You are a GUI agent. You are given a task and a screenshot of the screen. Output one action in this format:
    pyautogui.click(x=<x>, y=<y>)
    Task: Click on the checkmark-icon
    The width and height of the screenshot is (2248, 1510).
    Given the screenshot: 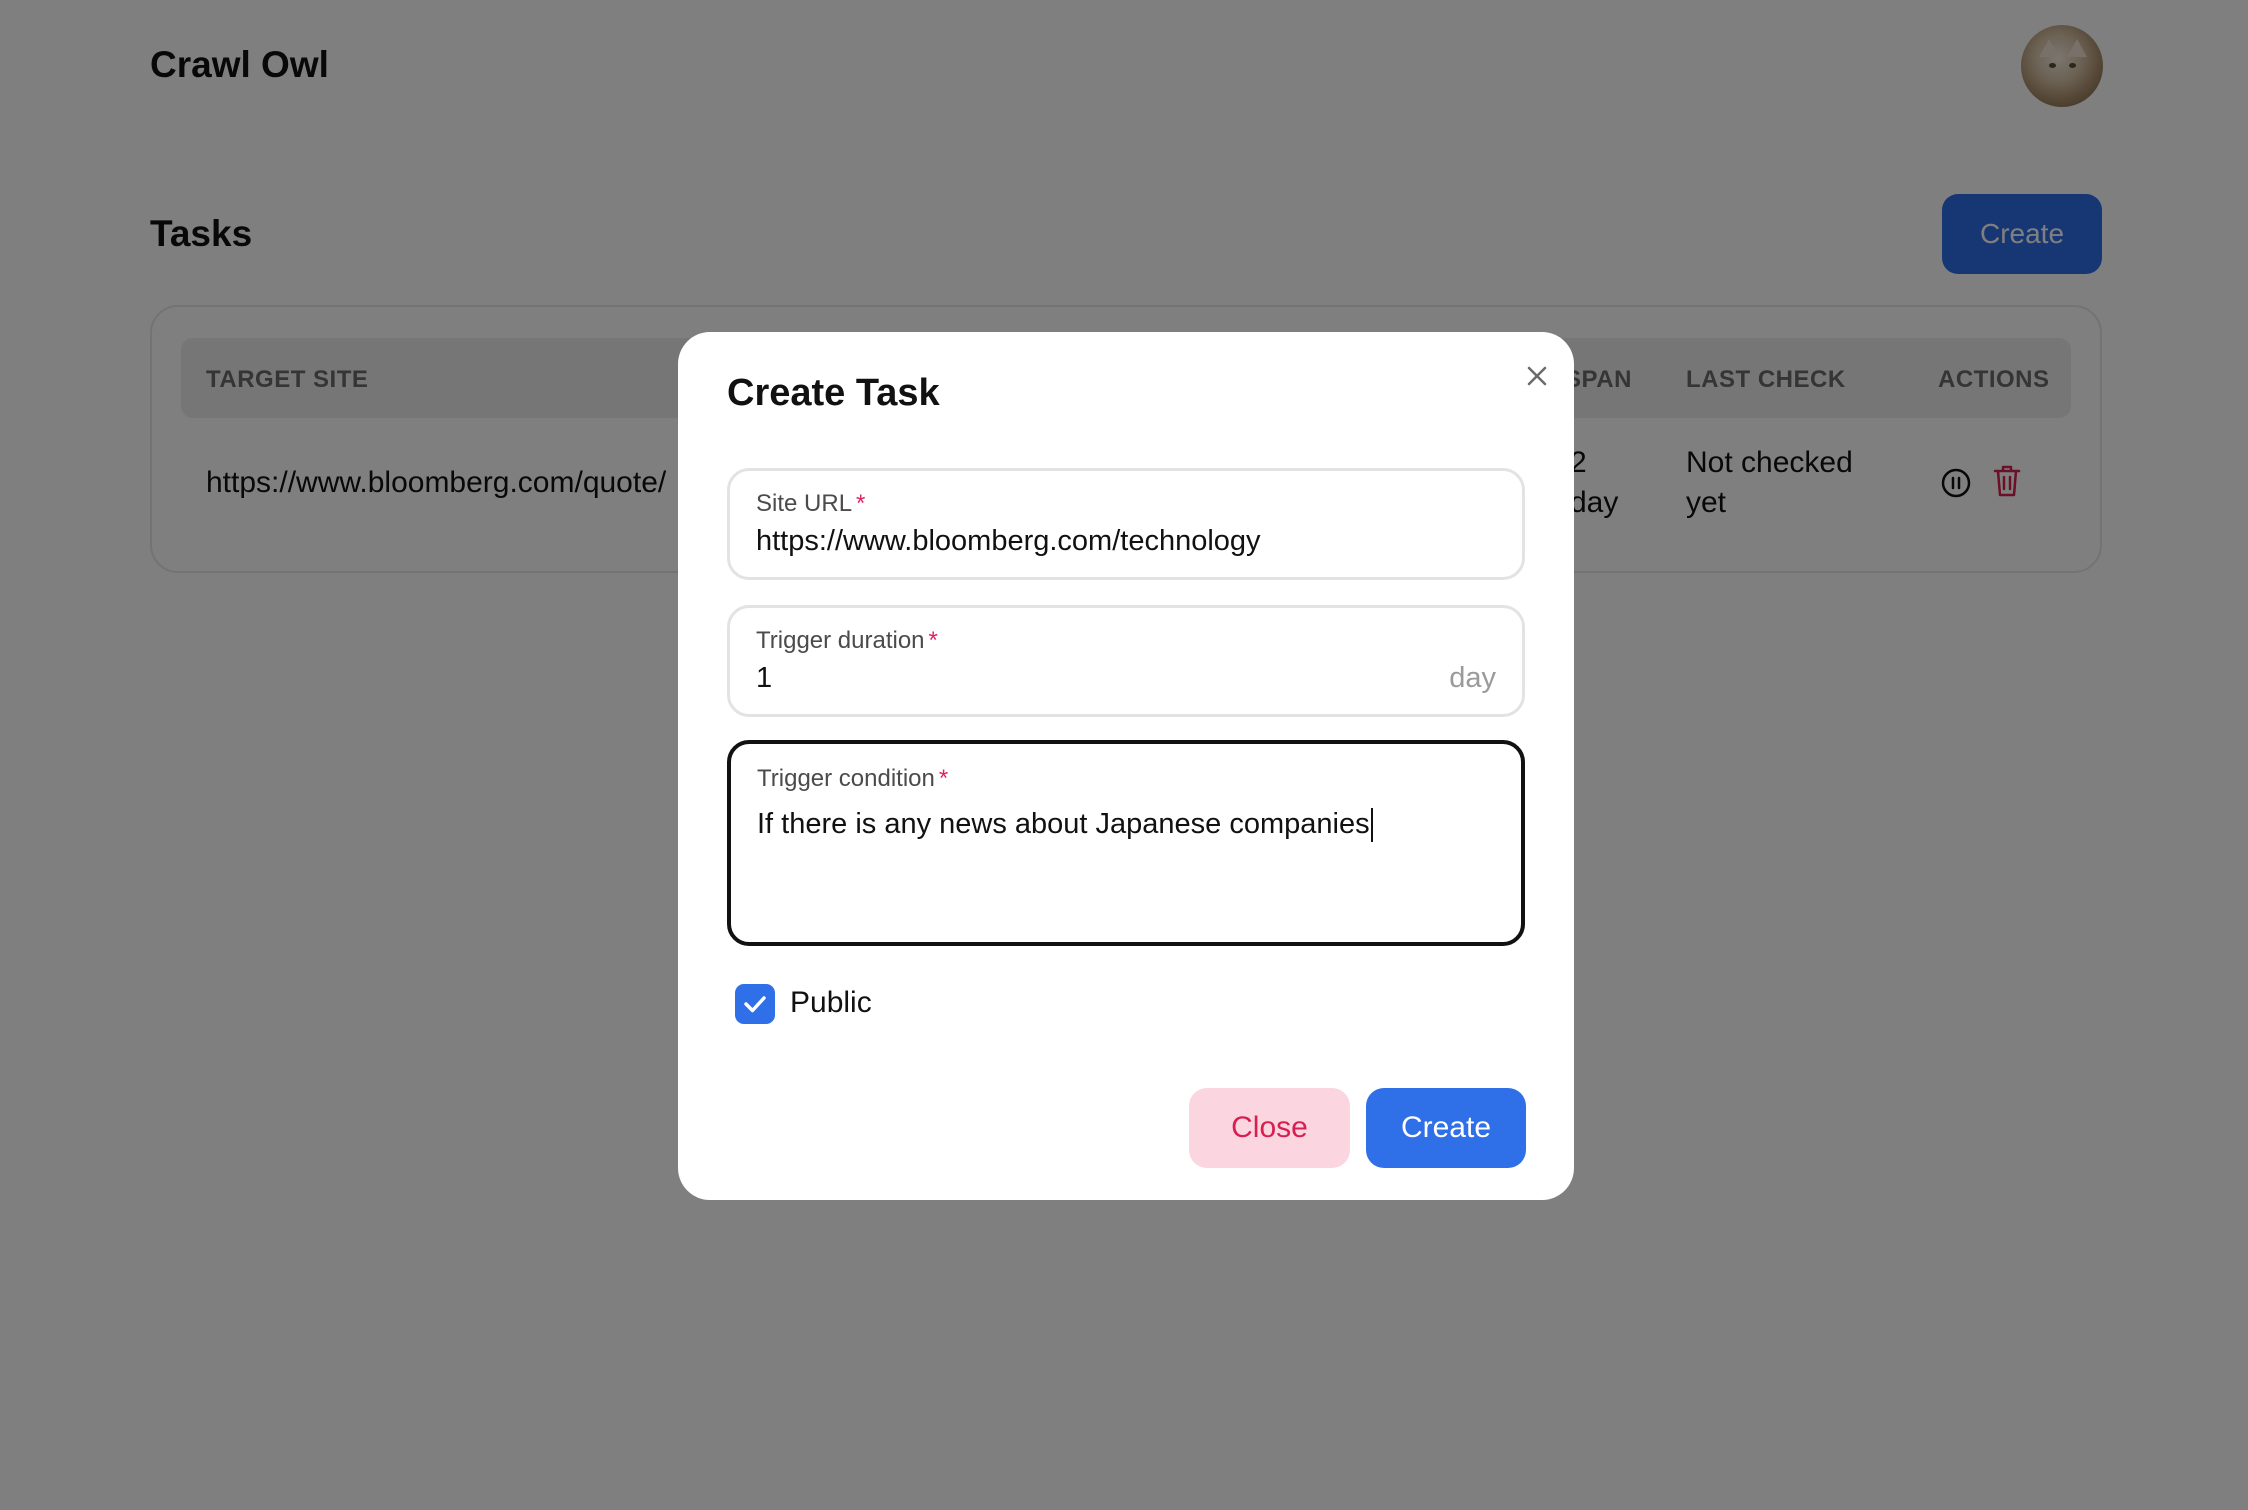 What is the action you would take?
    pyautogui.click(x=755, y=1004)
    